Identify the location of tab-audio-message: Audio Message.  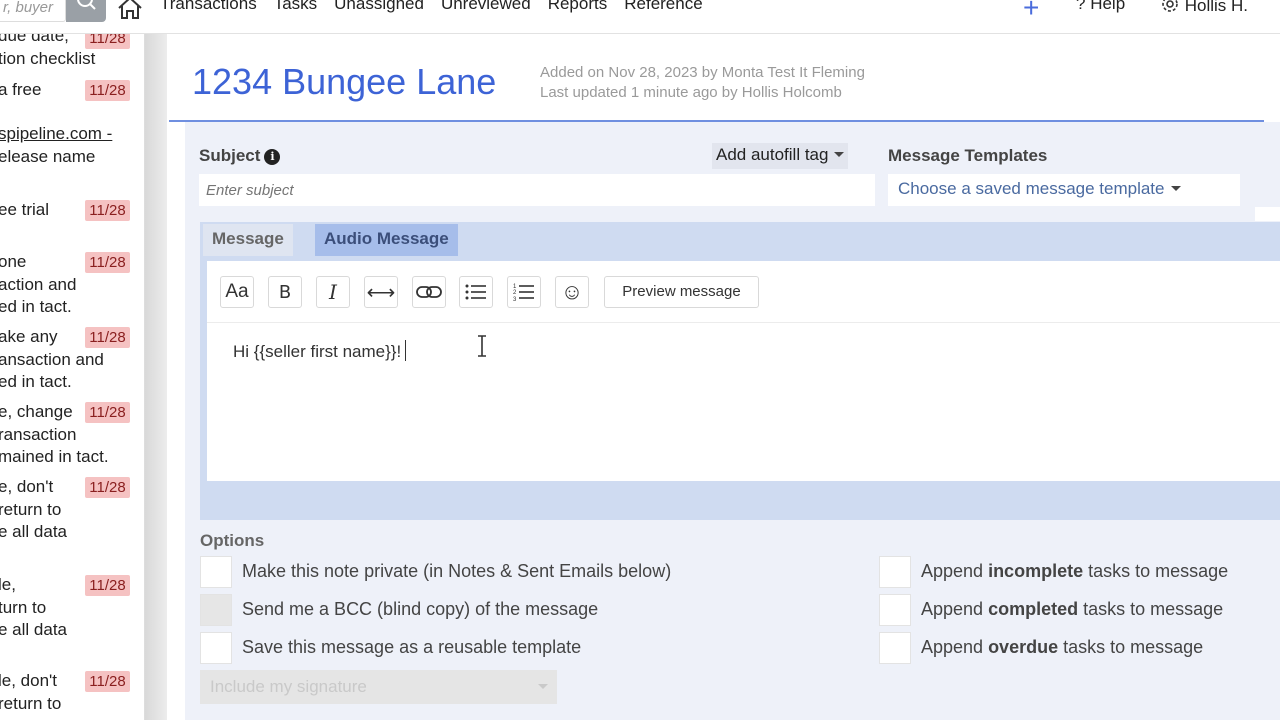
(386, 240).